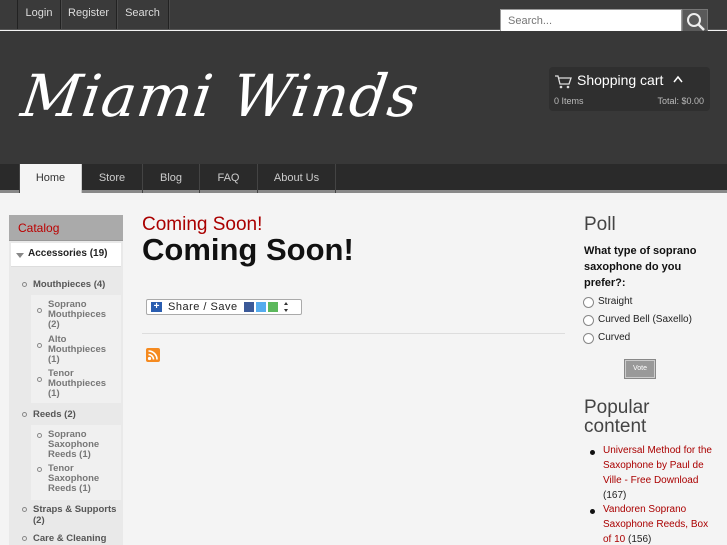 This screenshot has width=727, height=545. Describe the element at coordinates (563, 82) in the screenshot. I see `cart-icon` at that location.